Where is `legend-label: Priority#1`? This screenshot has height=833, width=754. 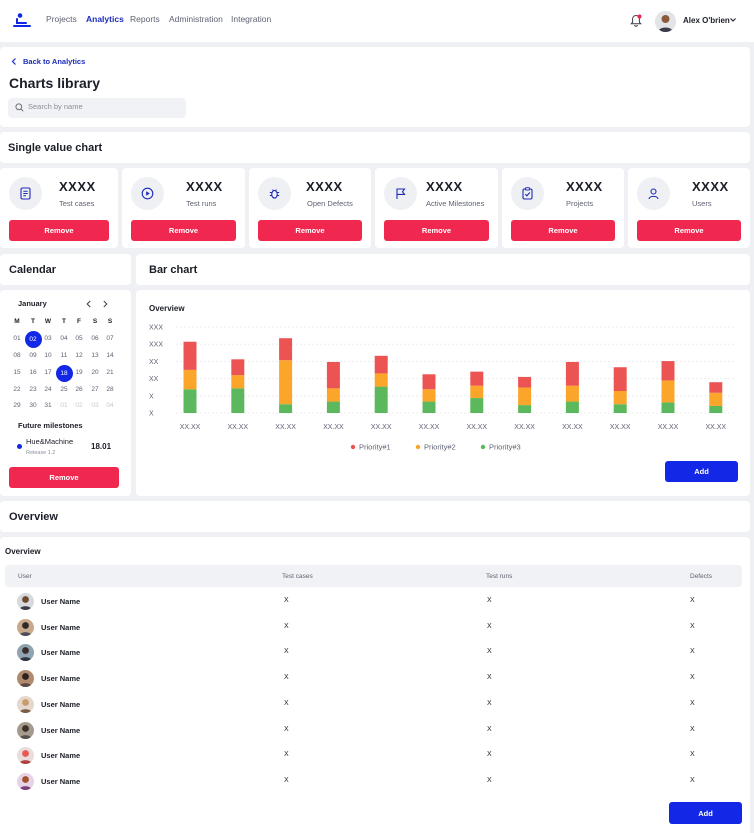 legend-label: Priority#1 is located at coordinates (375, 447).